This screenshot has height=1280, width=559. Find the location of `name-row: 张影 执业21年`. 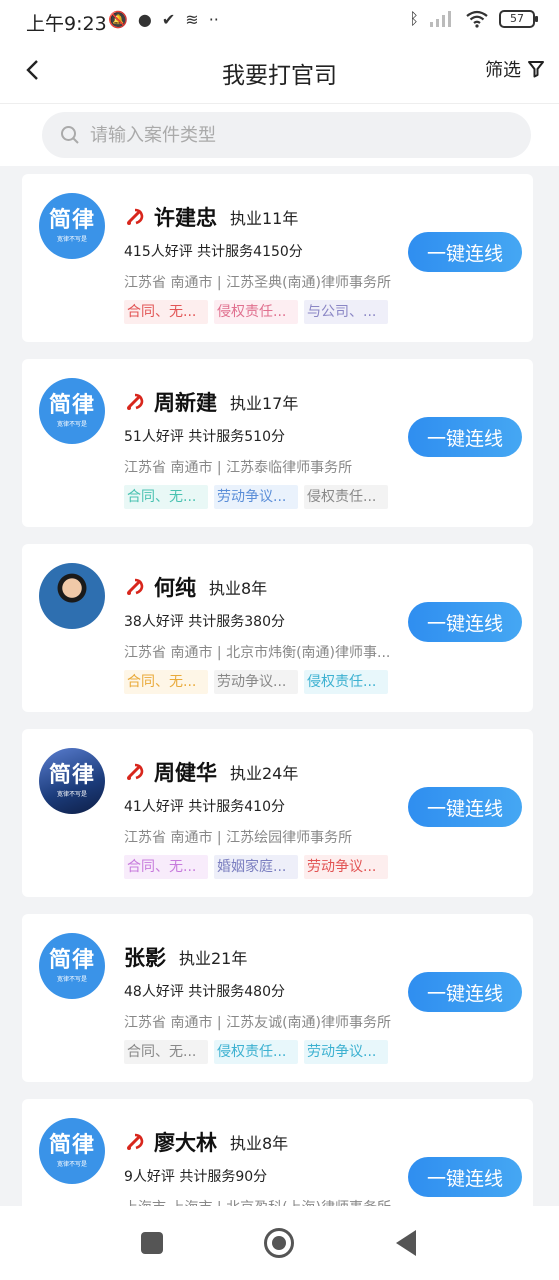

name-row: 张影 执业21年 is located at coordinates (185, 957).